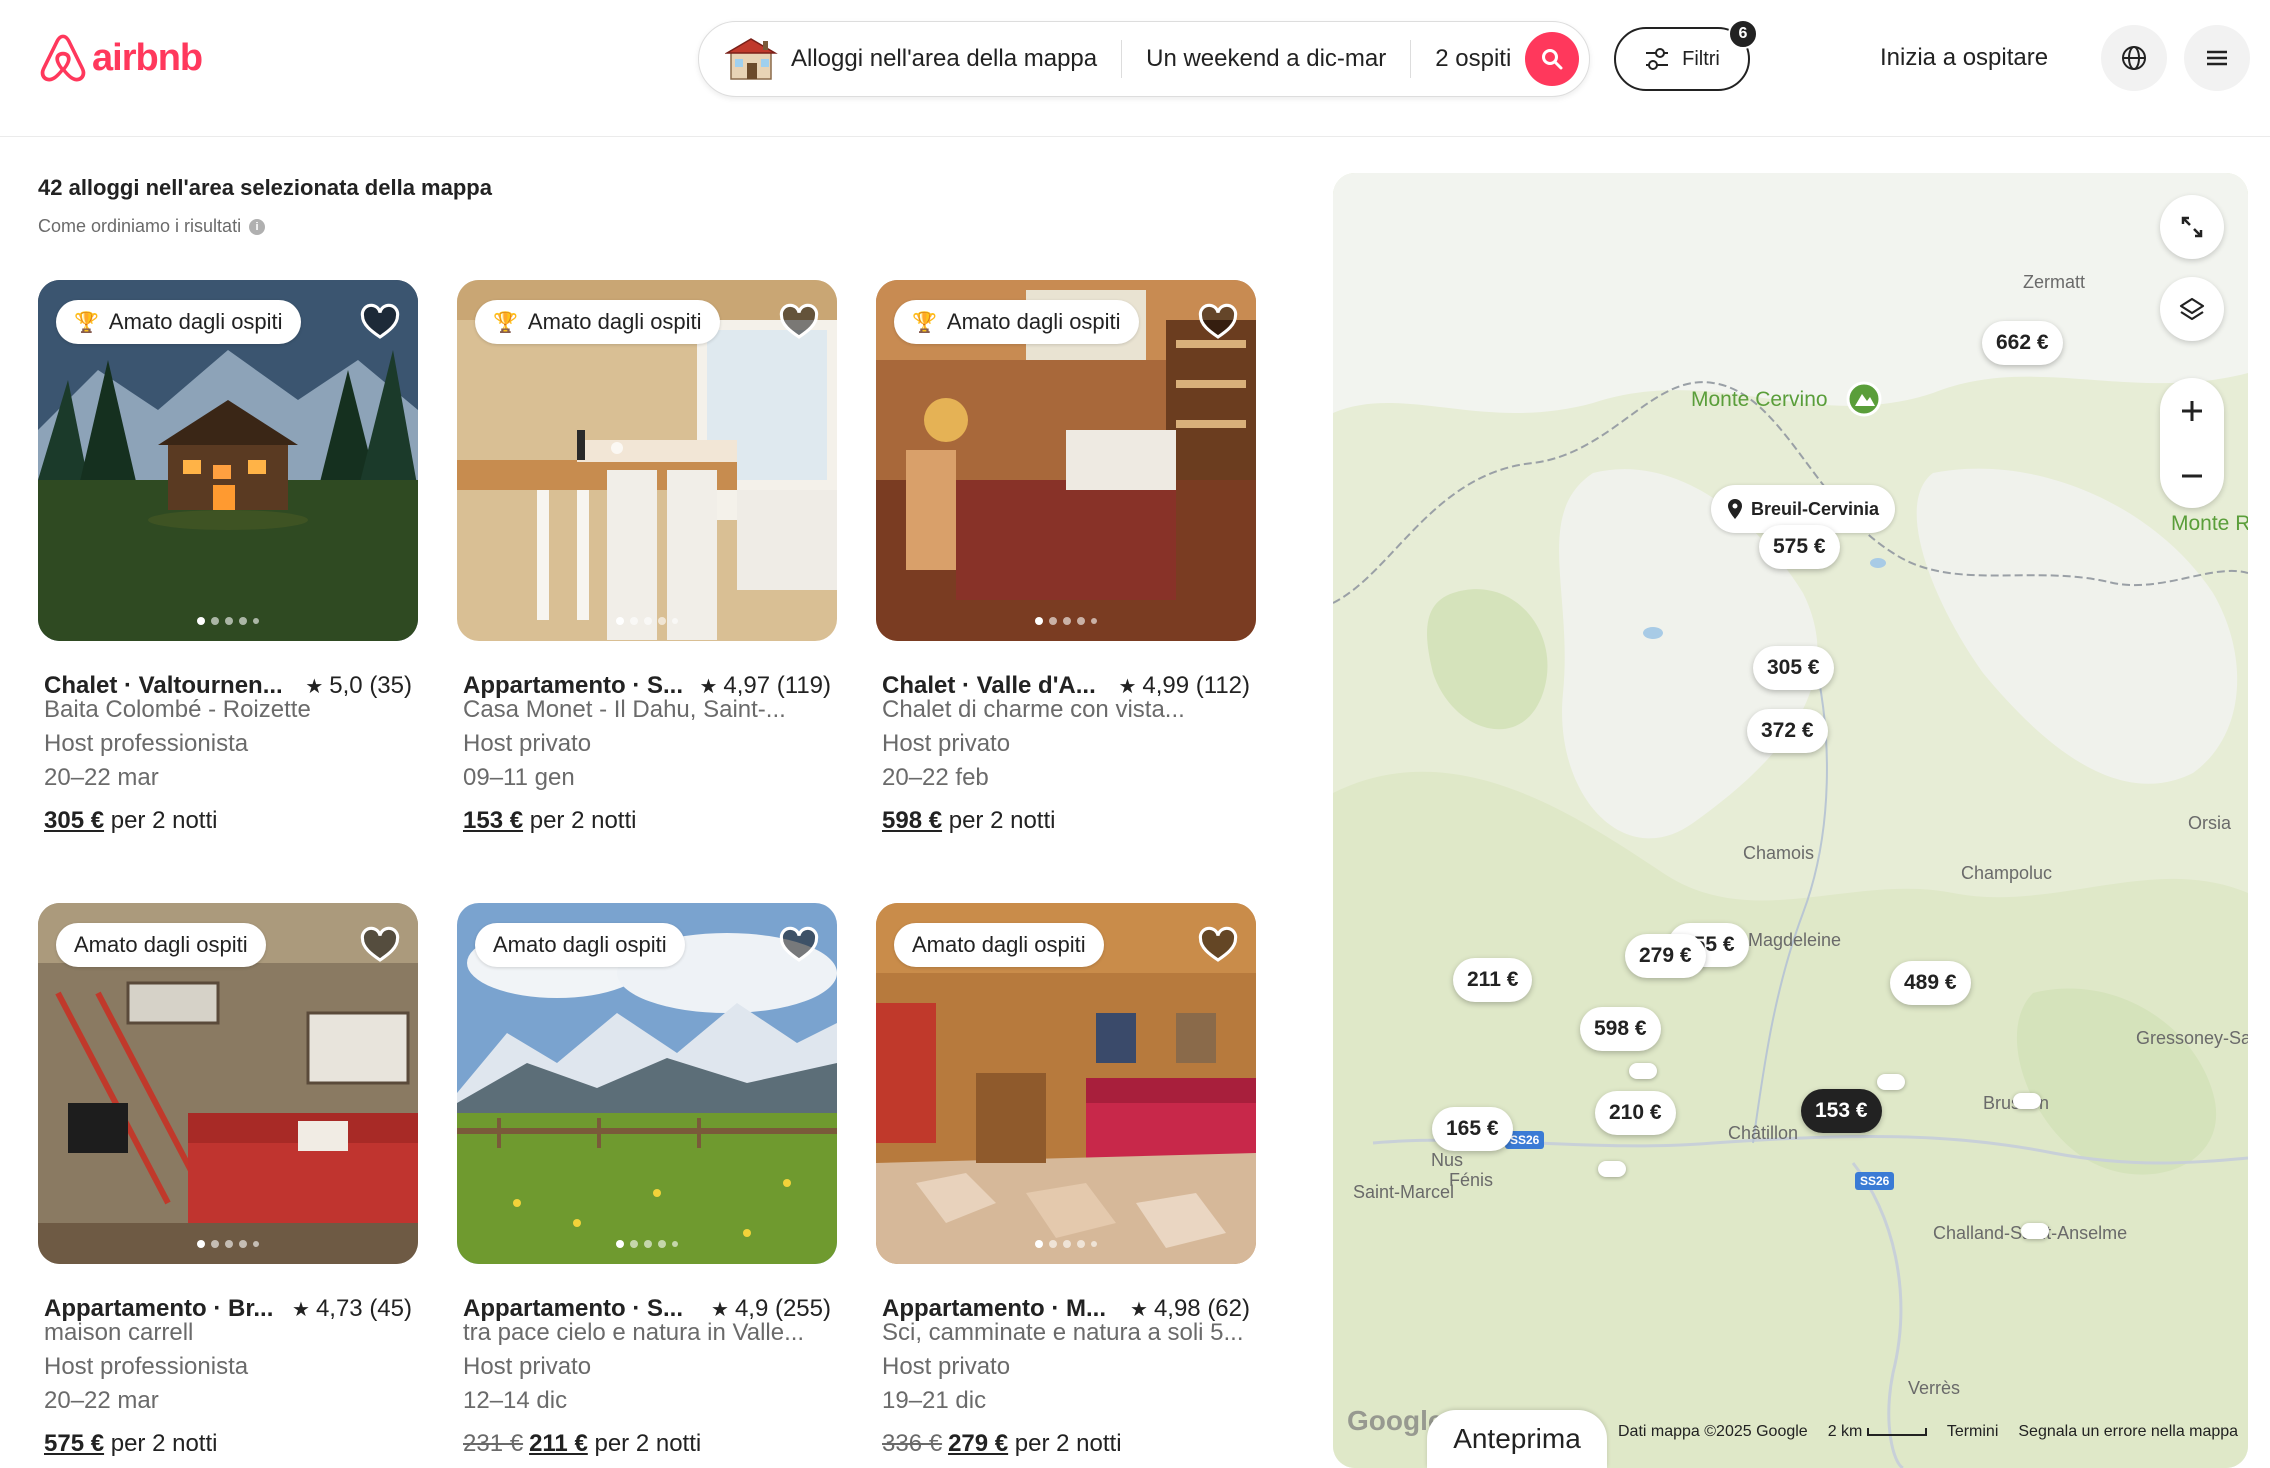  I want to click on host-link: Inizia a ospitare, so click(1964, 58).